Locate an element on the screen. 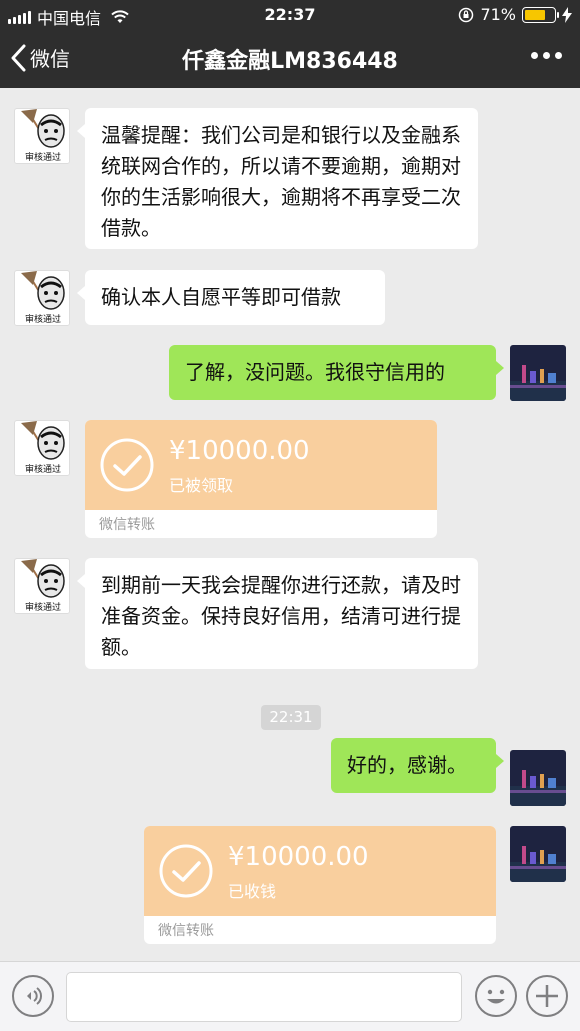 The width and height of the screenshot is (580, 1031). message-input is located at coordinates (264, 997).